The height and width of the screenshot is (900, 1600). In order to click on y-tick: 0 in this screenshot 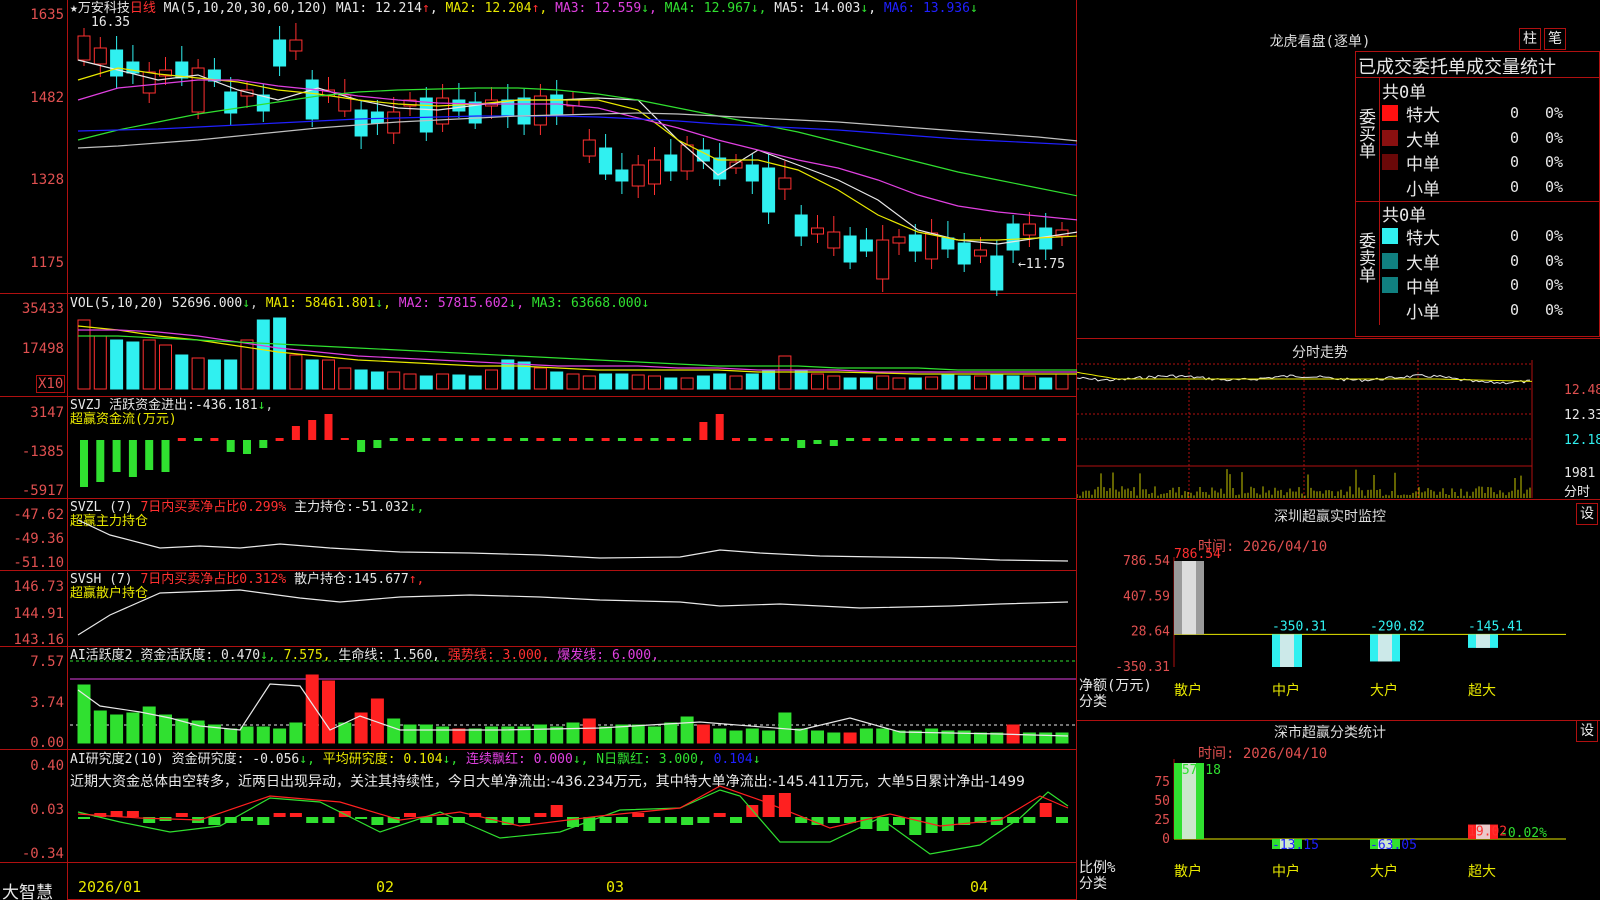, I will do `click(1166, 839)`.